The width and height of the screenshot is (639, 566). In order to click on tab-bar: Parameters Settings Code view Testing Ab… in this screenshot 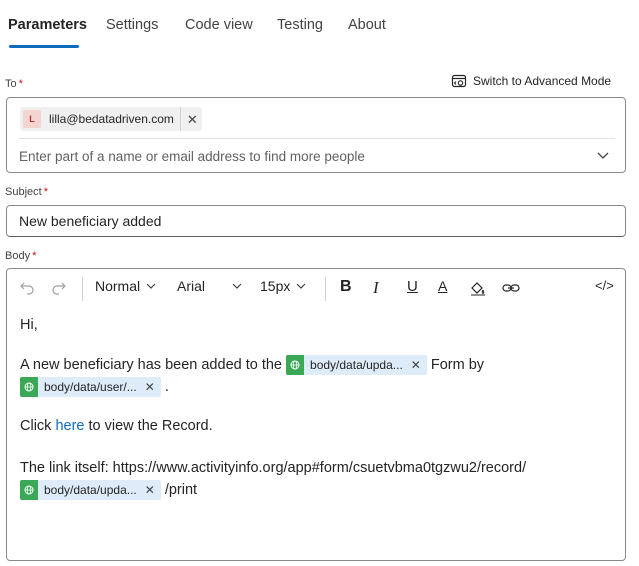, I will do `click(319, 26)`.